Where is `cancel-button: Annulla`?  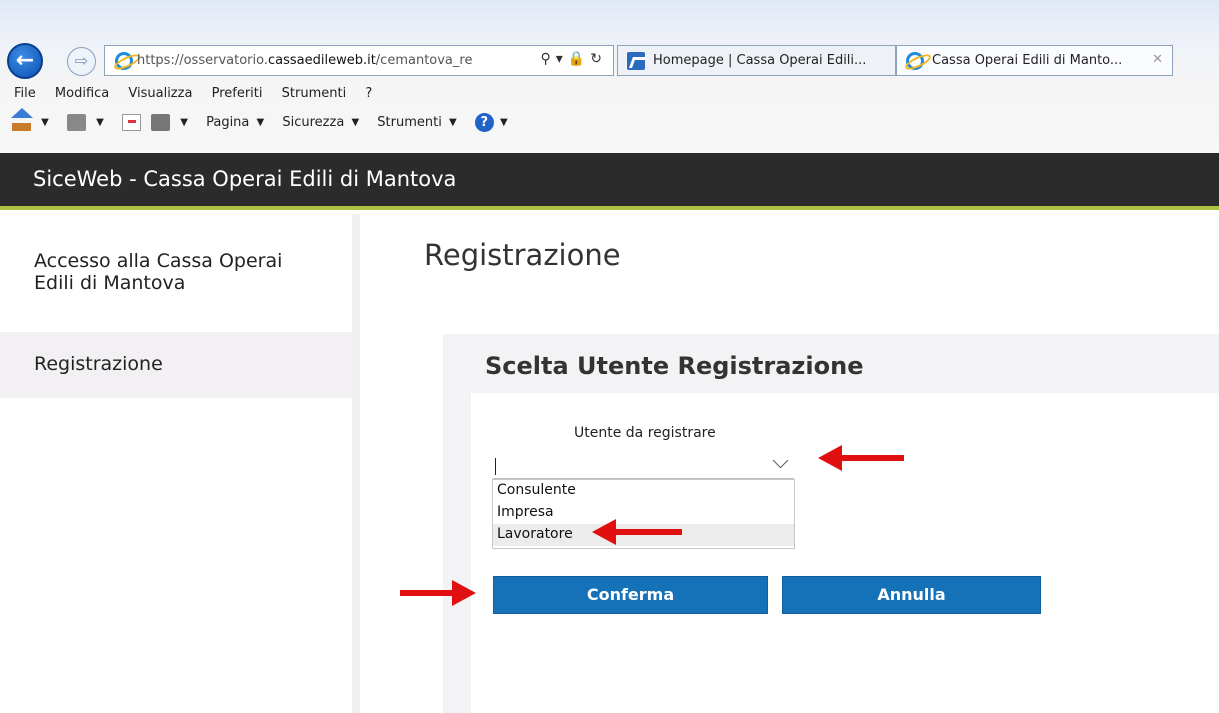
cancel-button: Annulla is located at coordinates (911, 595).